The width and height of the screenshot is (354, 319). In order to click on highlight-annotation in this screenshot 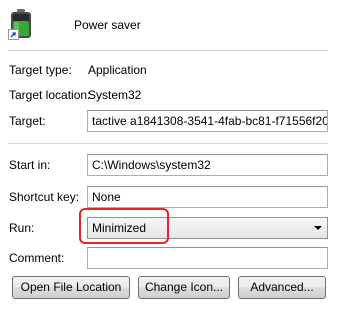, I will do `click(124, 226)`.